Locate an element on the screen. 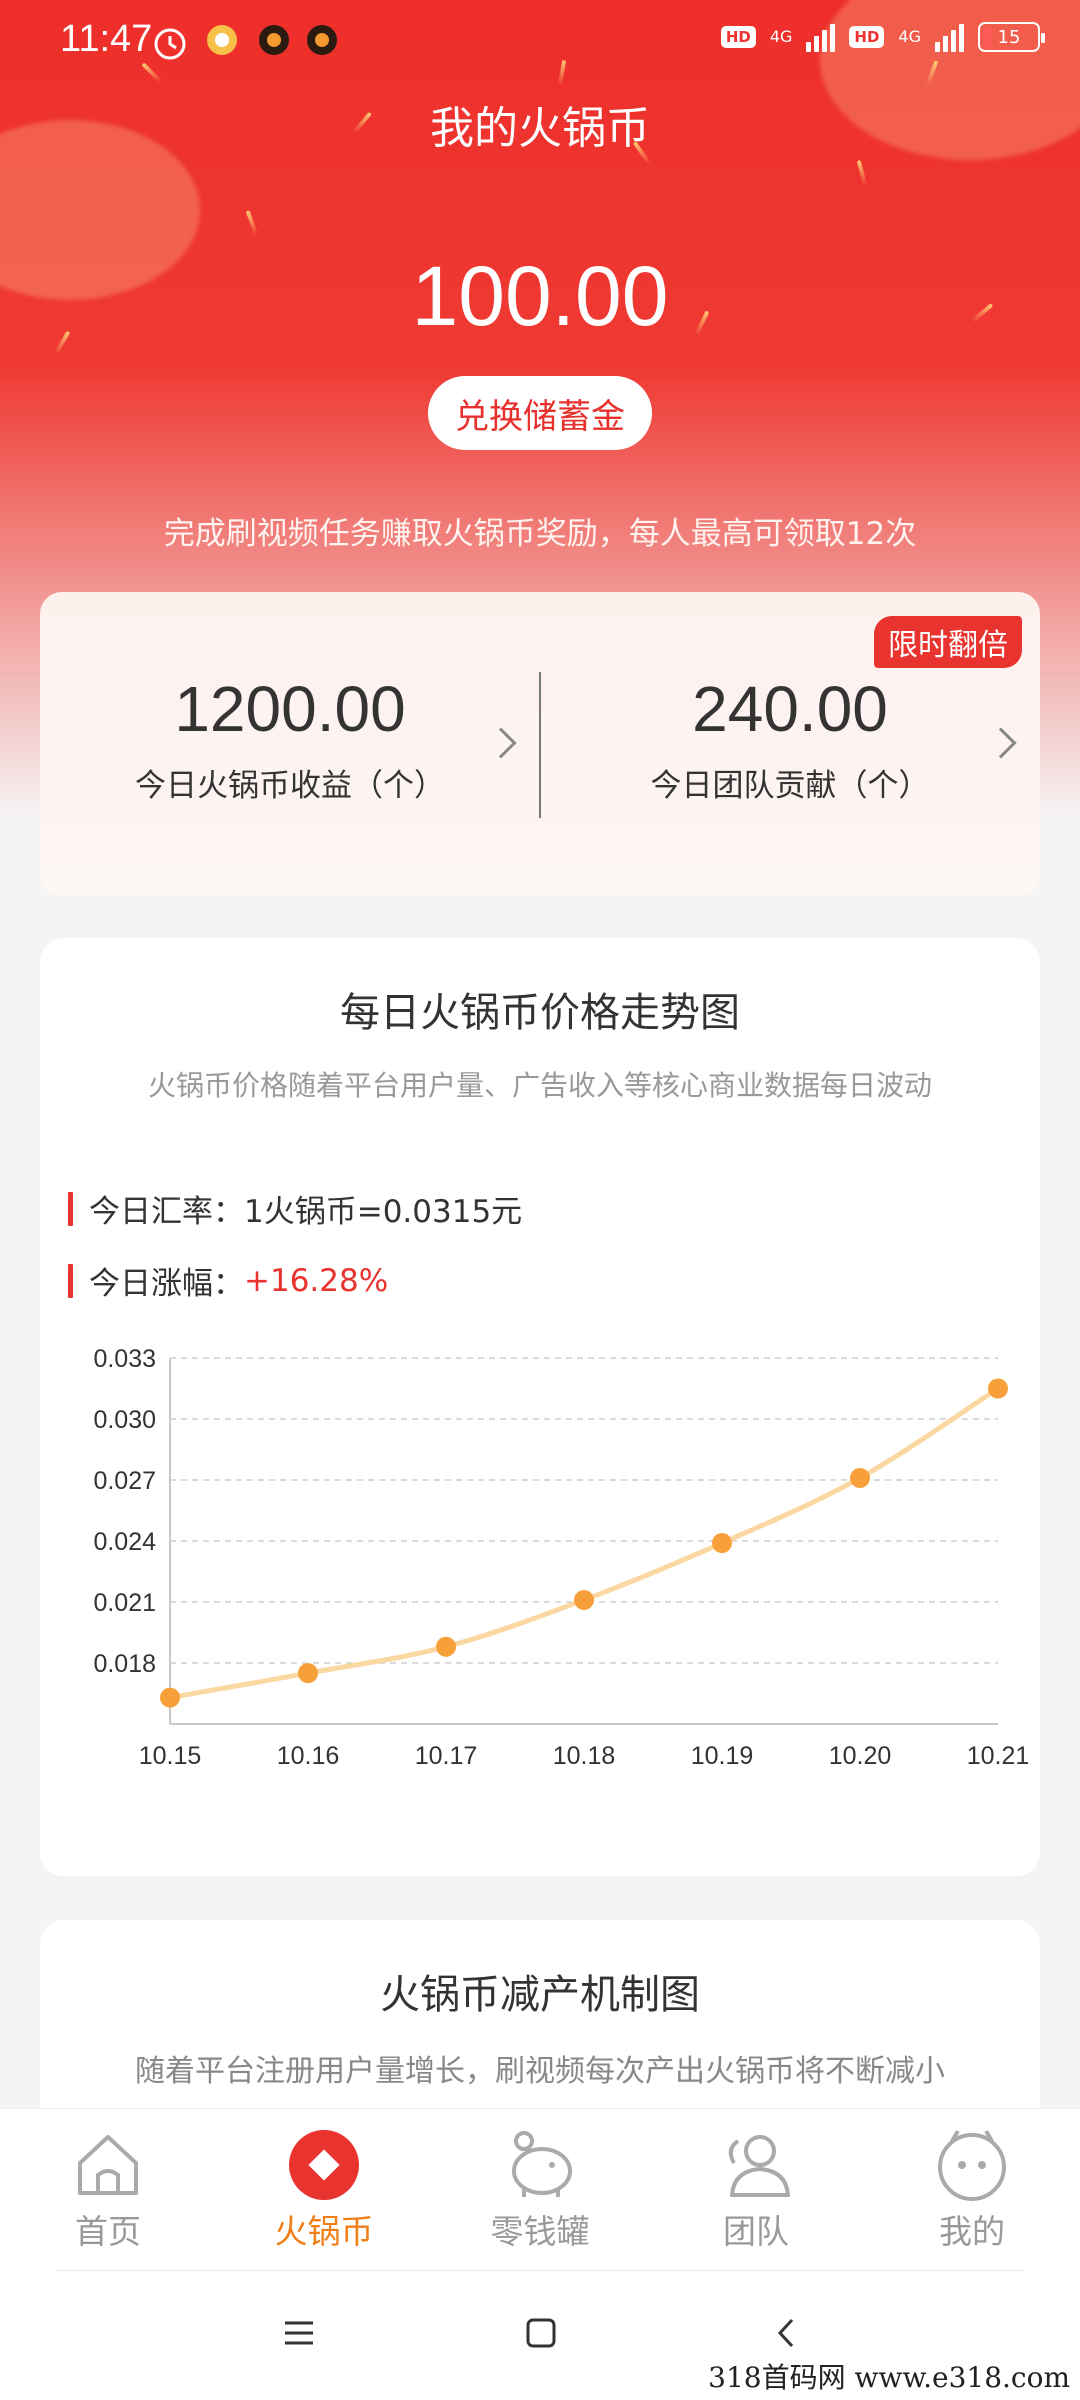 This screenshot has width=1080, height=2400. tab-coin: 火锅币 is located at coordinates (324, 2190).